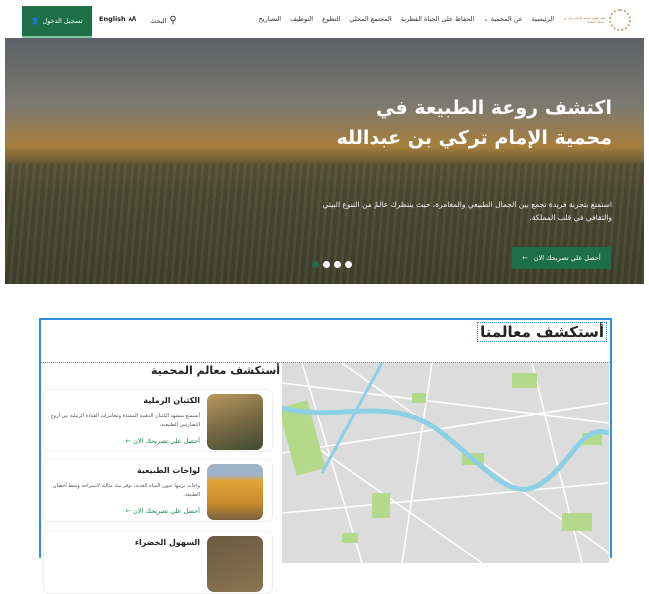  What do you see at coordinates (438, 19) in the screenshot?
I see `nav-wildlife: الحفاظ على الحياة الفطرية` at bounding box center [438, 19].